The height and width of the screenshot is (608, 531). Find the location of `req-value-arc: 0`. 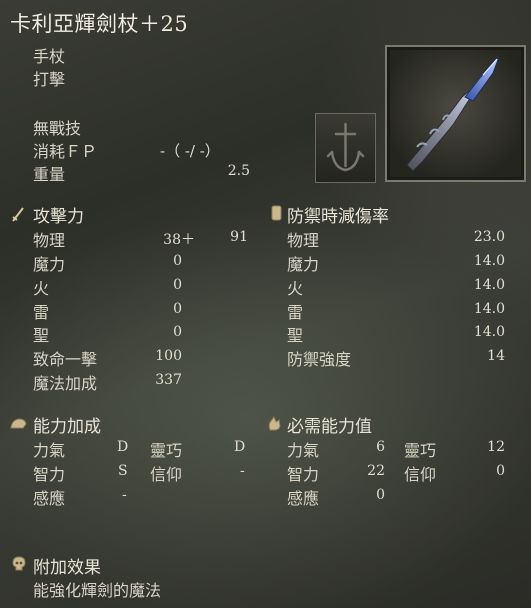

req-value-arc: 0 is located at coordinates (380, 495).